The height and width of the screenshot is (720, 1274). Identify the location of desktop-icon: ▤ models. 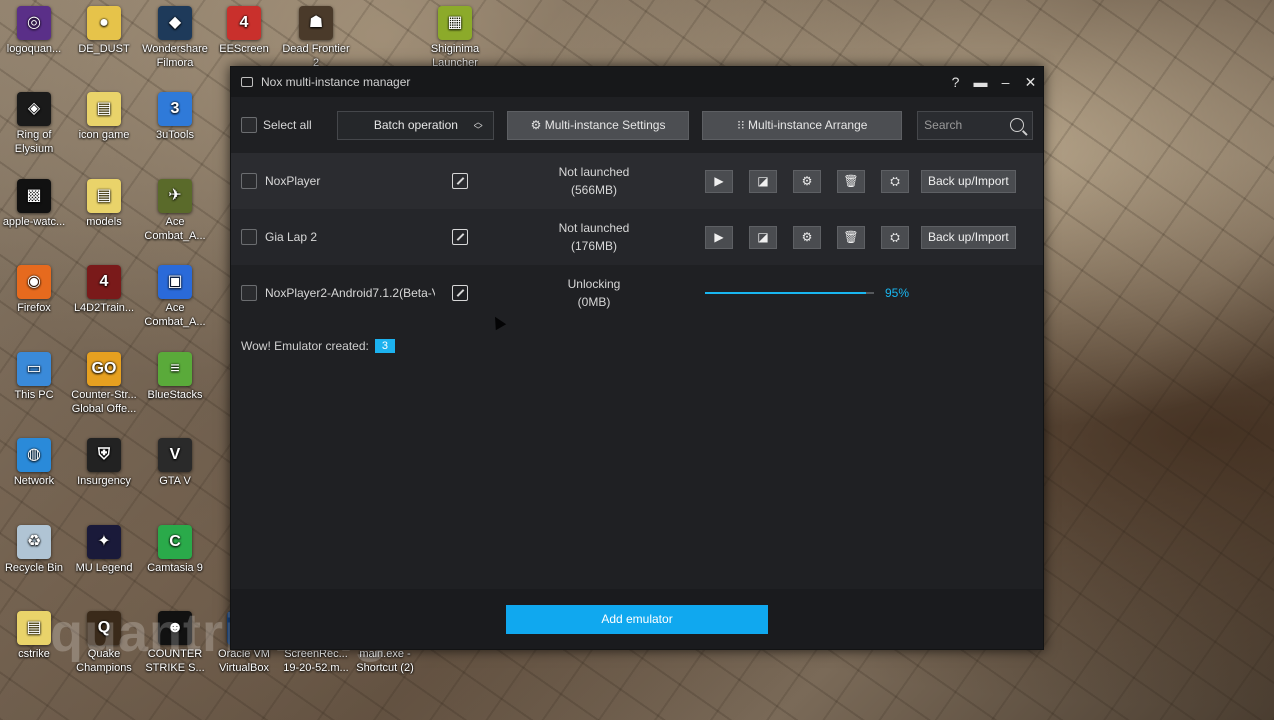
(104, 204).